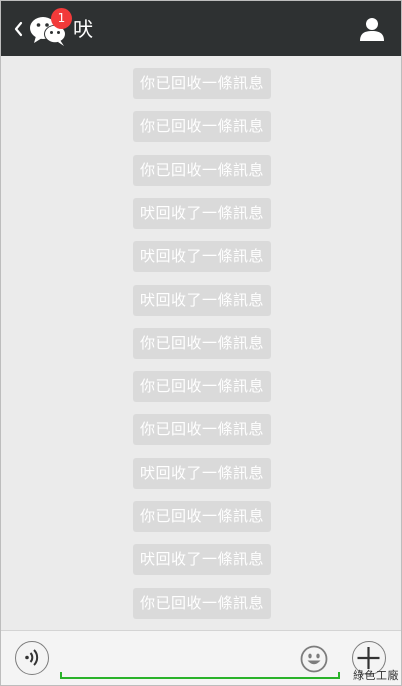 The height and width of the screenshot is (686, 402). Describe the element at coordinates (200, 675) in the screenshot. I see `input-underline` at that location.